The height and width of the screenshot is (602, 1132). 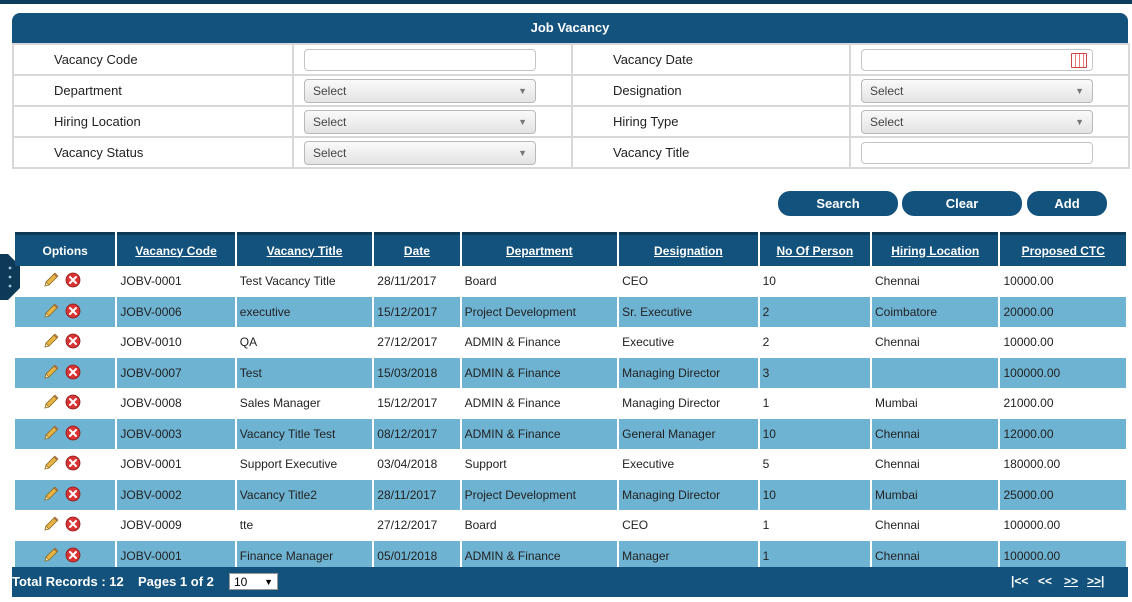 What do you see at coordinates (962, 203) in the screenshot?
I see `clear-button: Clear` at bounding box center [962, 203].